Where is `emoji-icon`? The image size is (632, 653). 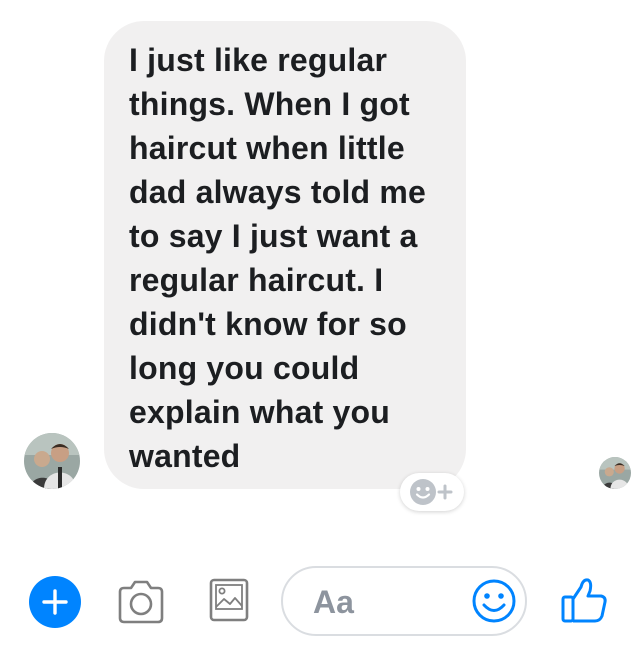
emoji-icon is located at coordinates (494, 601).